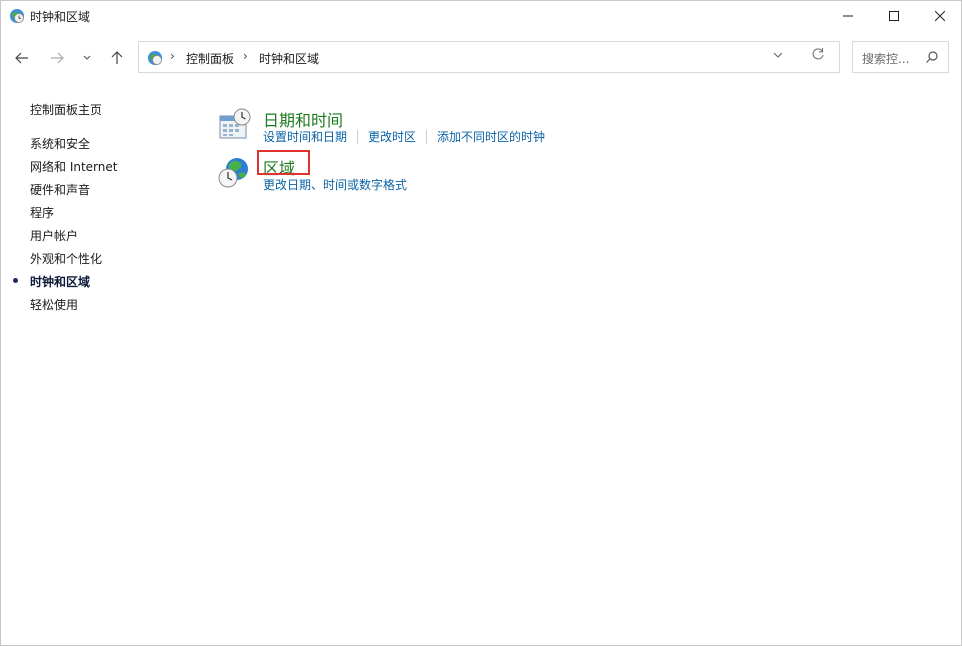 Image resolution: width=962 pixels, height=646 pixels. I want to click on change-time-zone-link: 更改时区, so click(392, 136).